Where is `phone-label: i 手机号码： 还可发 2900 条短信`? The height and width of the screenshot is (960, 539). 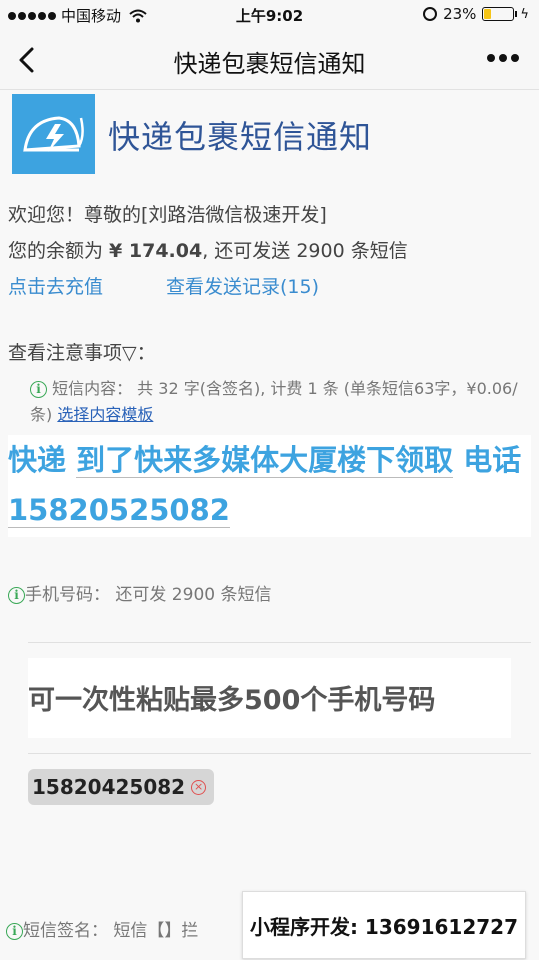 phone-label: i 手机号码： 还可发 2900 条短信 is located at coordinates (139, 592).